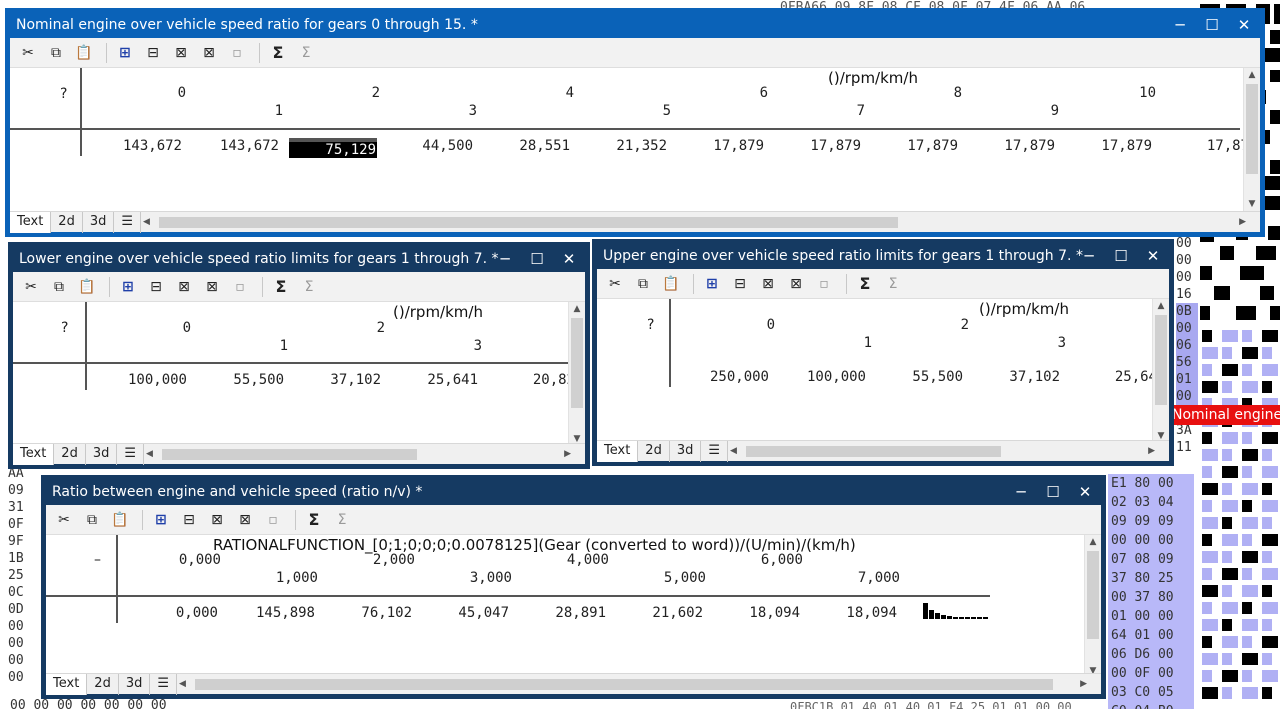 The image size is (1280, 709). I want to click on data-cell: 55,500, so click(241, 380).